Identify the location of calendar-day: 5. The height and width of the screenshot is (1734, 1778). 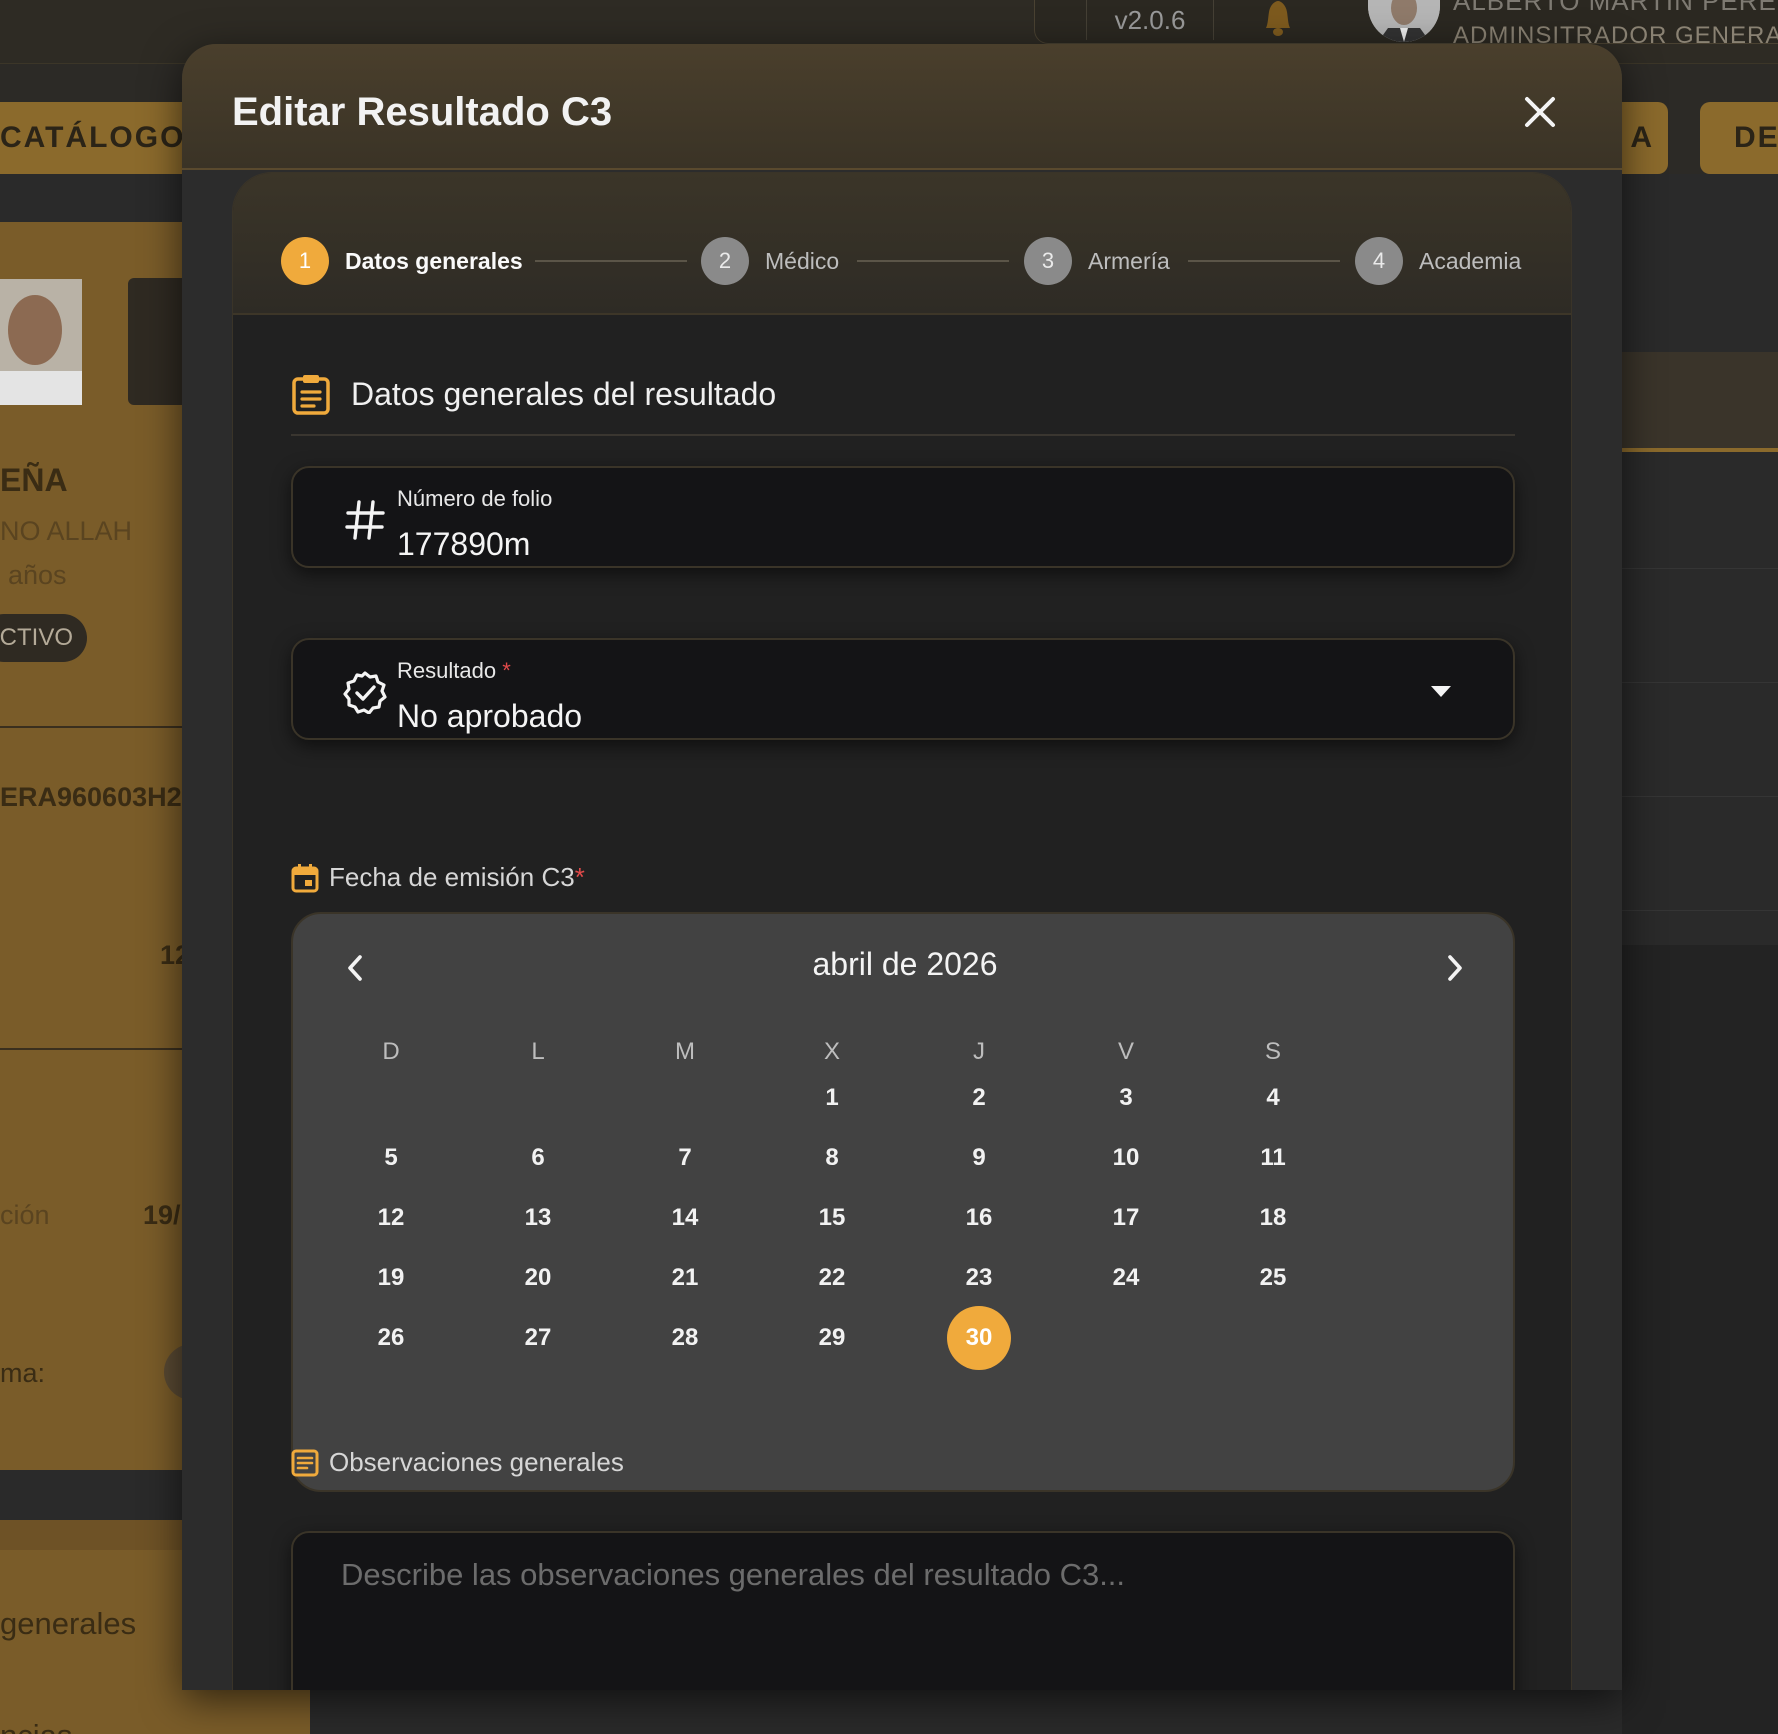
(391, 1158).